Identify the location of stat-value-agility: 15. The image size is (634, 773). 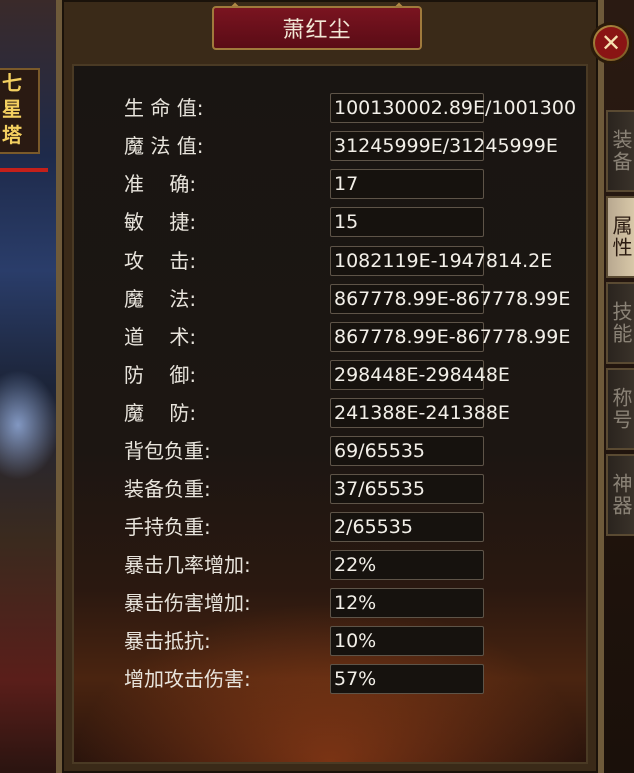
(346, 222).